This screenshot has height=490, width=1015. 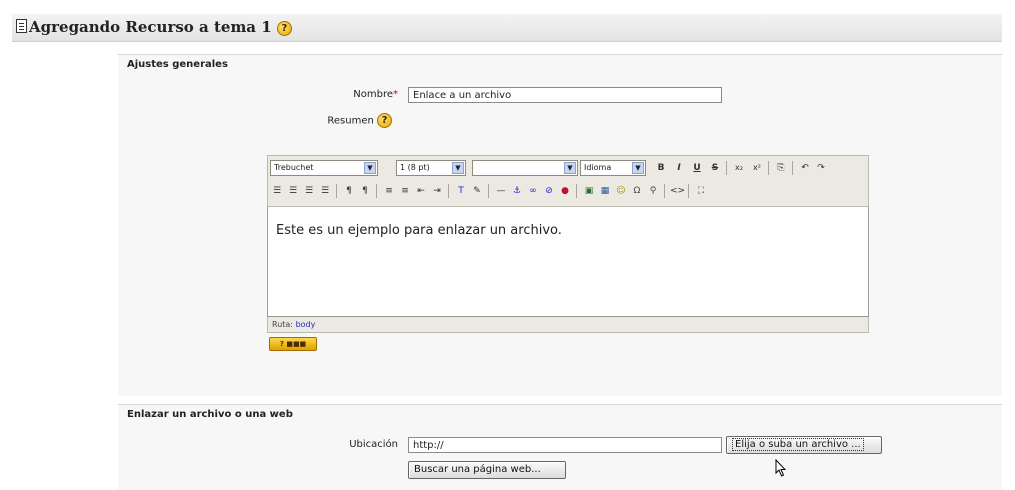 I want to click on horizontal-rule-icon: —, so click(x=501, y=191).